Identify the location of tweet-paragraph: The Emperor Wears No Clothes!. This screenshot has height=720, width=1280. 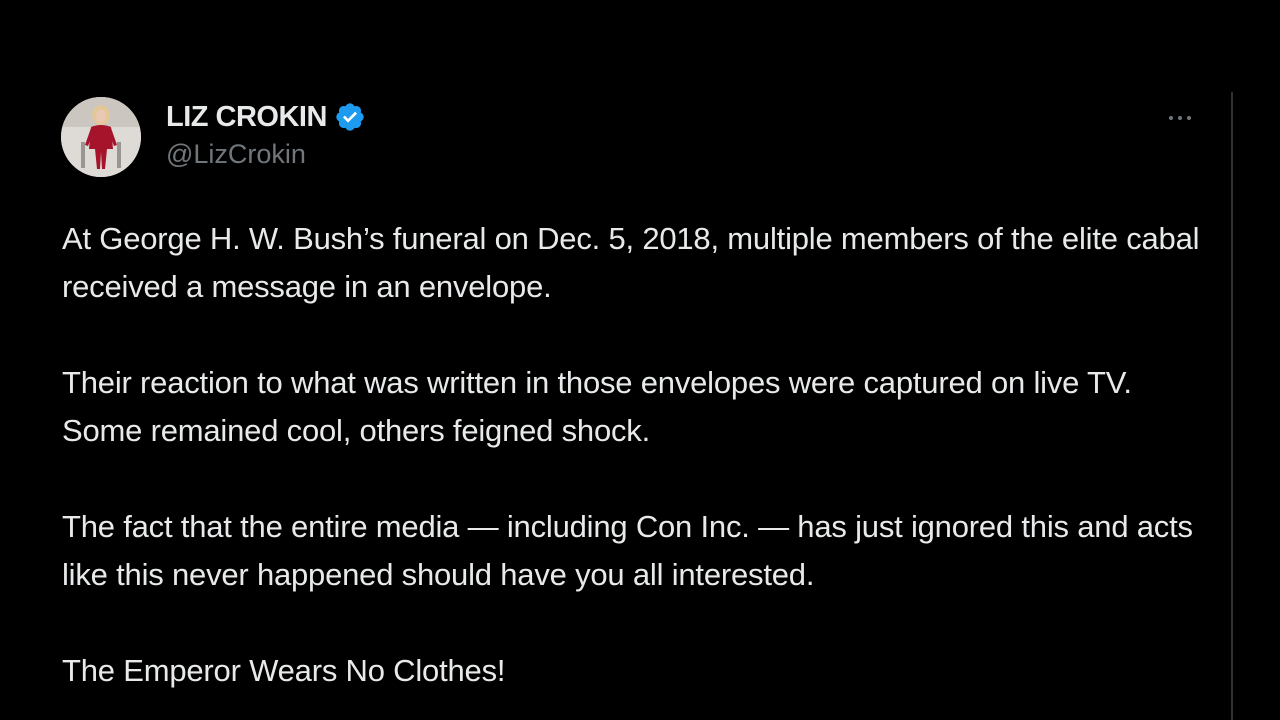
(284, 670).